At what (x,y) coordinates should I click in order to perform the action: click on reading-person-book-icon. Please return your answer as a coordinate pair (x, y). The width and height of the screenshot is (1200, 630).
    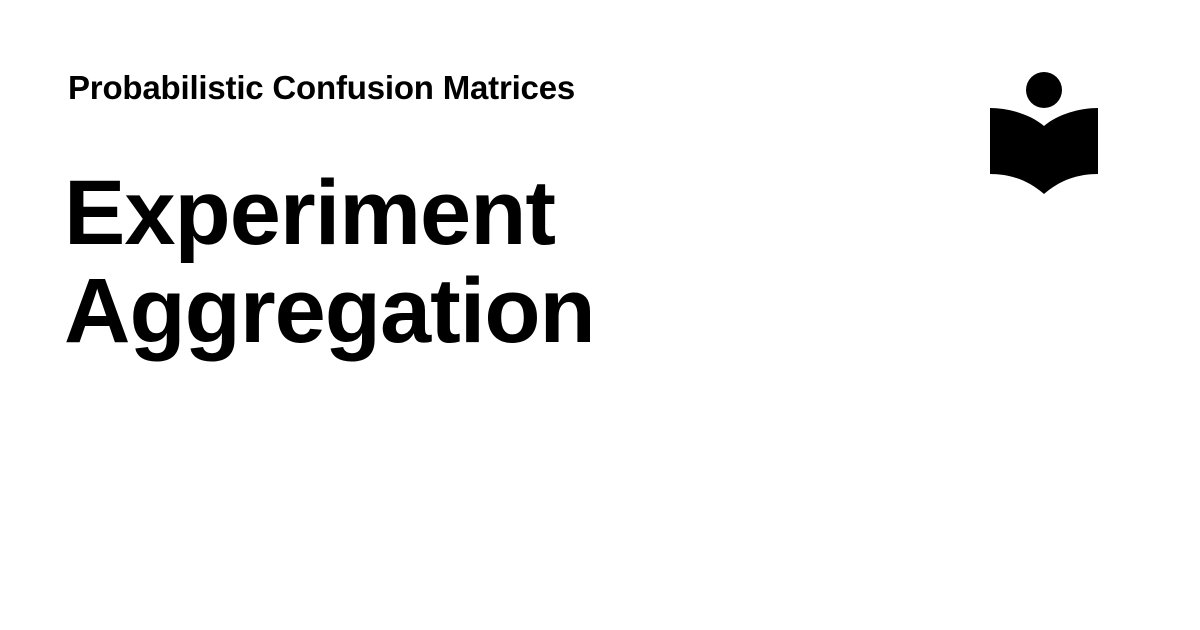
    Looking at the image, I should click on (1044, 133).